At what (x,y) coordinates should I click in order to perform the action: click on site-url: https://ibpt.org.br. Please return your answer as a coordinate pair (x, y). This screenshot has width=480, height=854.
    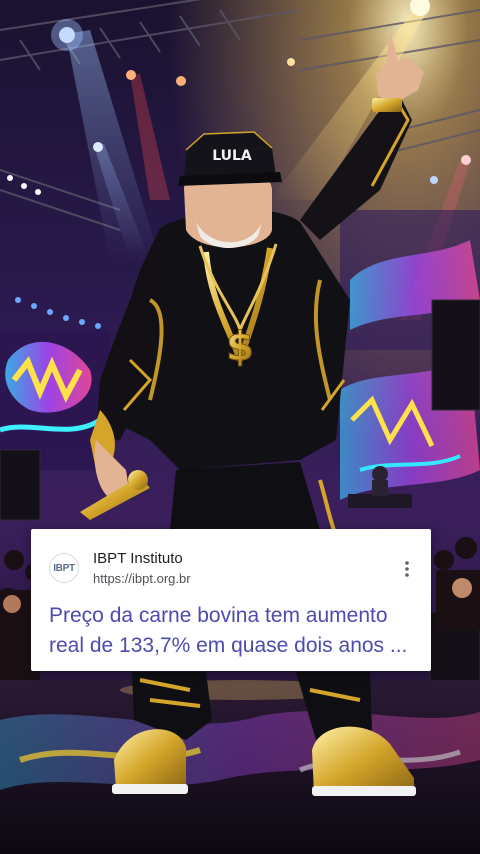
    Looking at the image, I should click on (142, 578).